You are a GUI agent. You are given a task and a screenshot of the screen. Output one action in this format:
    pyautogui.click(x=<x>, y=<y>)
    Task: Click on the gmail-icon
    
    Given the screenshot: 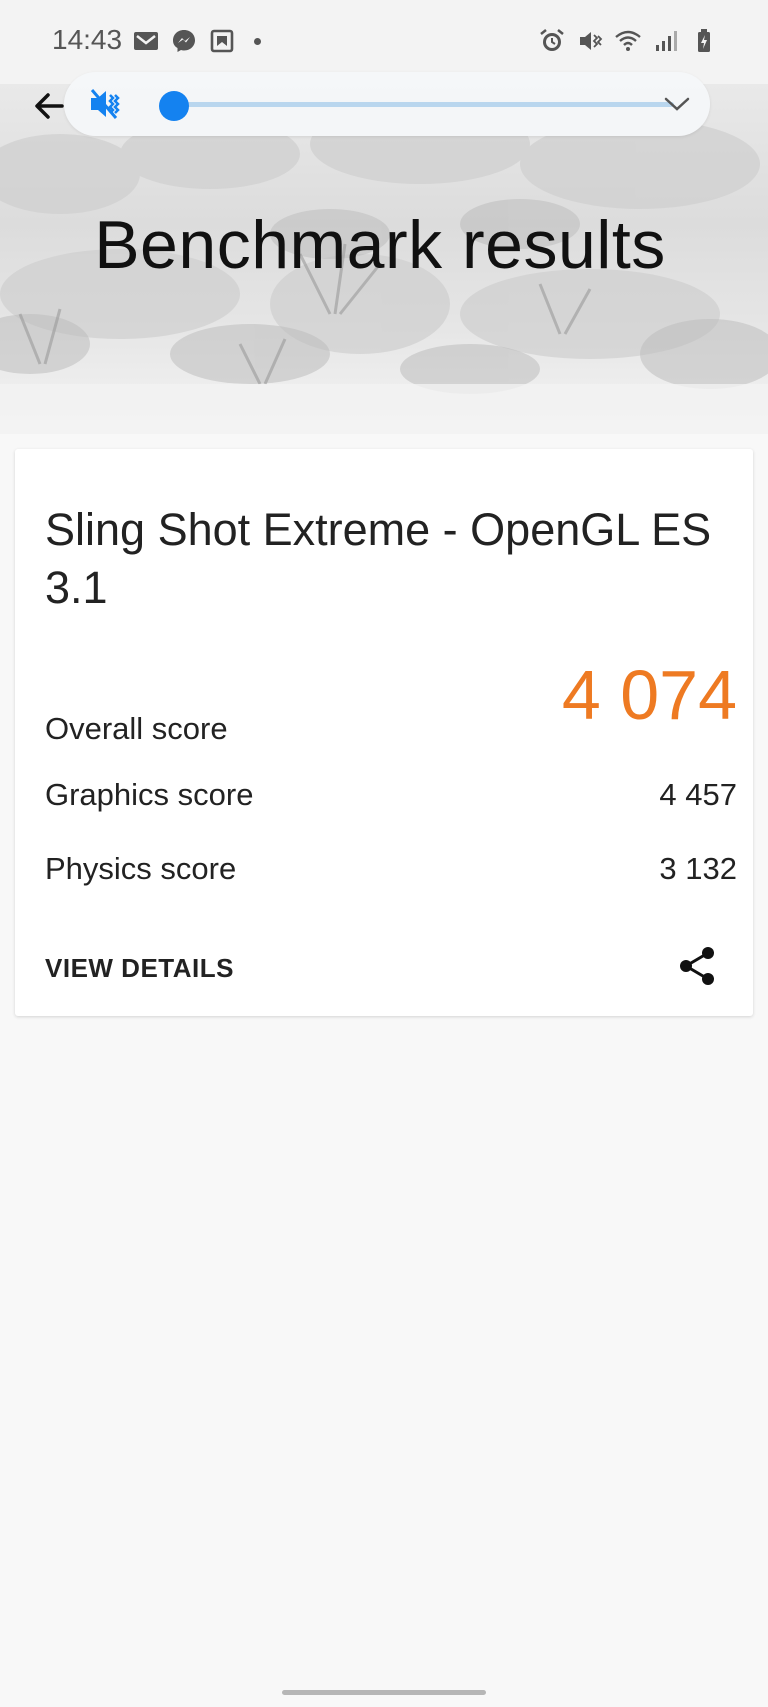 What is the action you would take?
    pyautogui.click(x=146, y=41)
    